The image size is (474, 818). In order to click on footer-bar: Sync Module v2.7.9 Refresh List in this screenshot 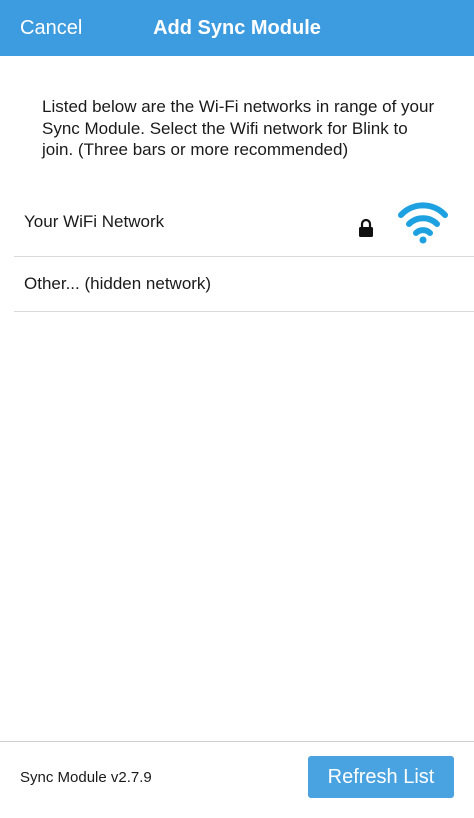, I will do `click(237, 779)`.